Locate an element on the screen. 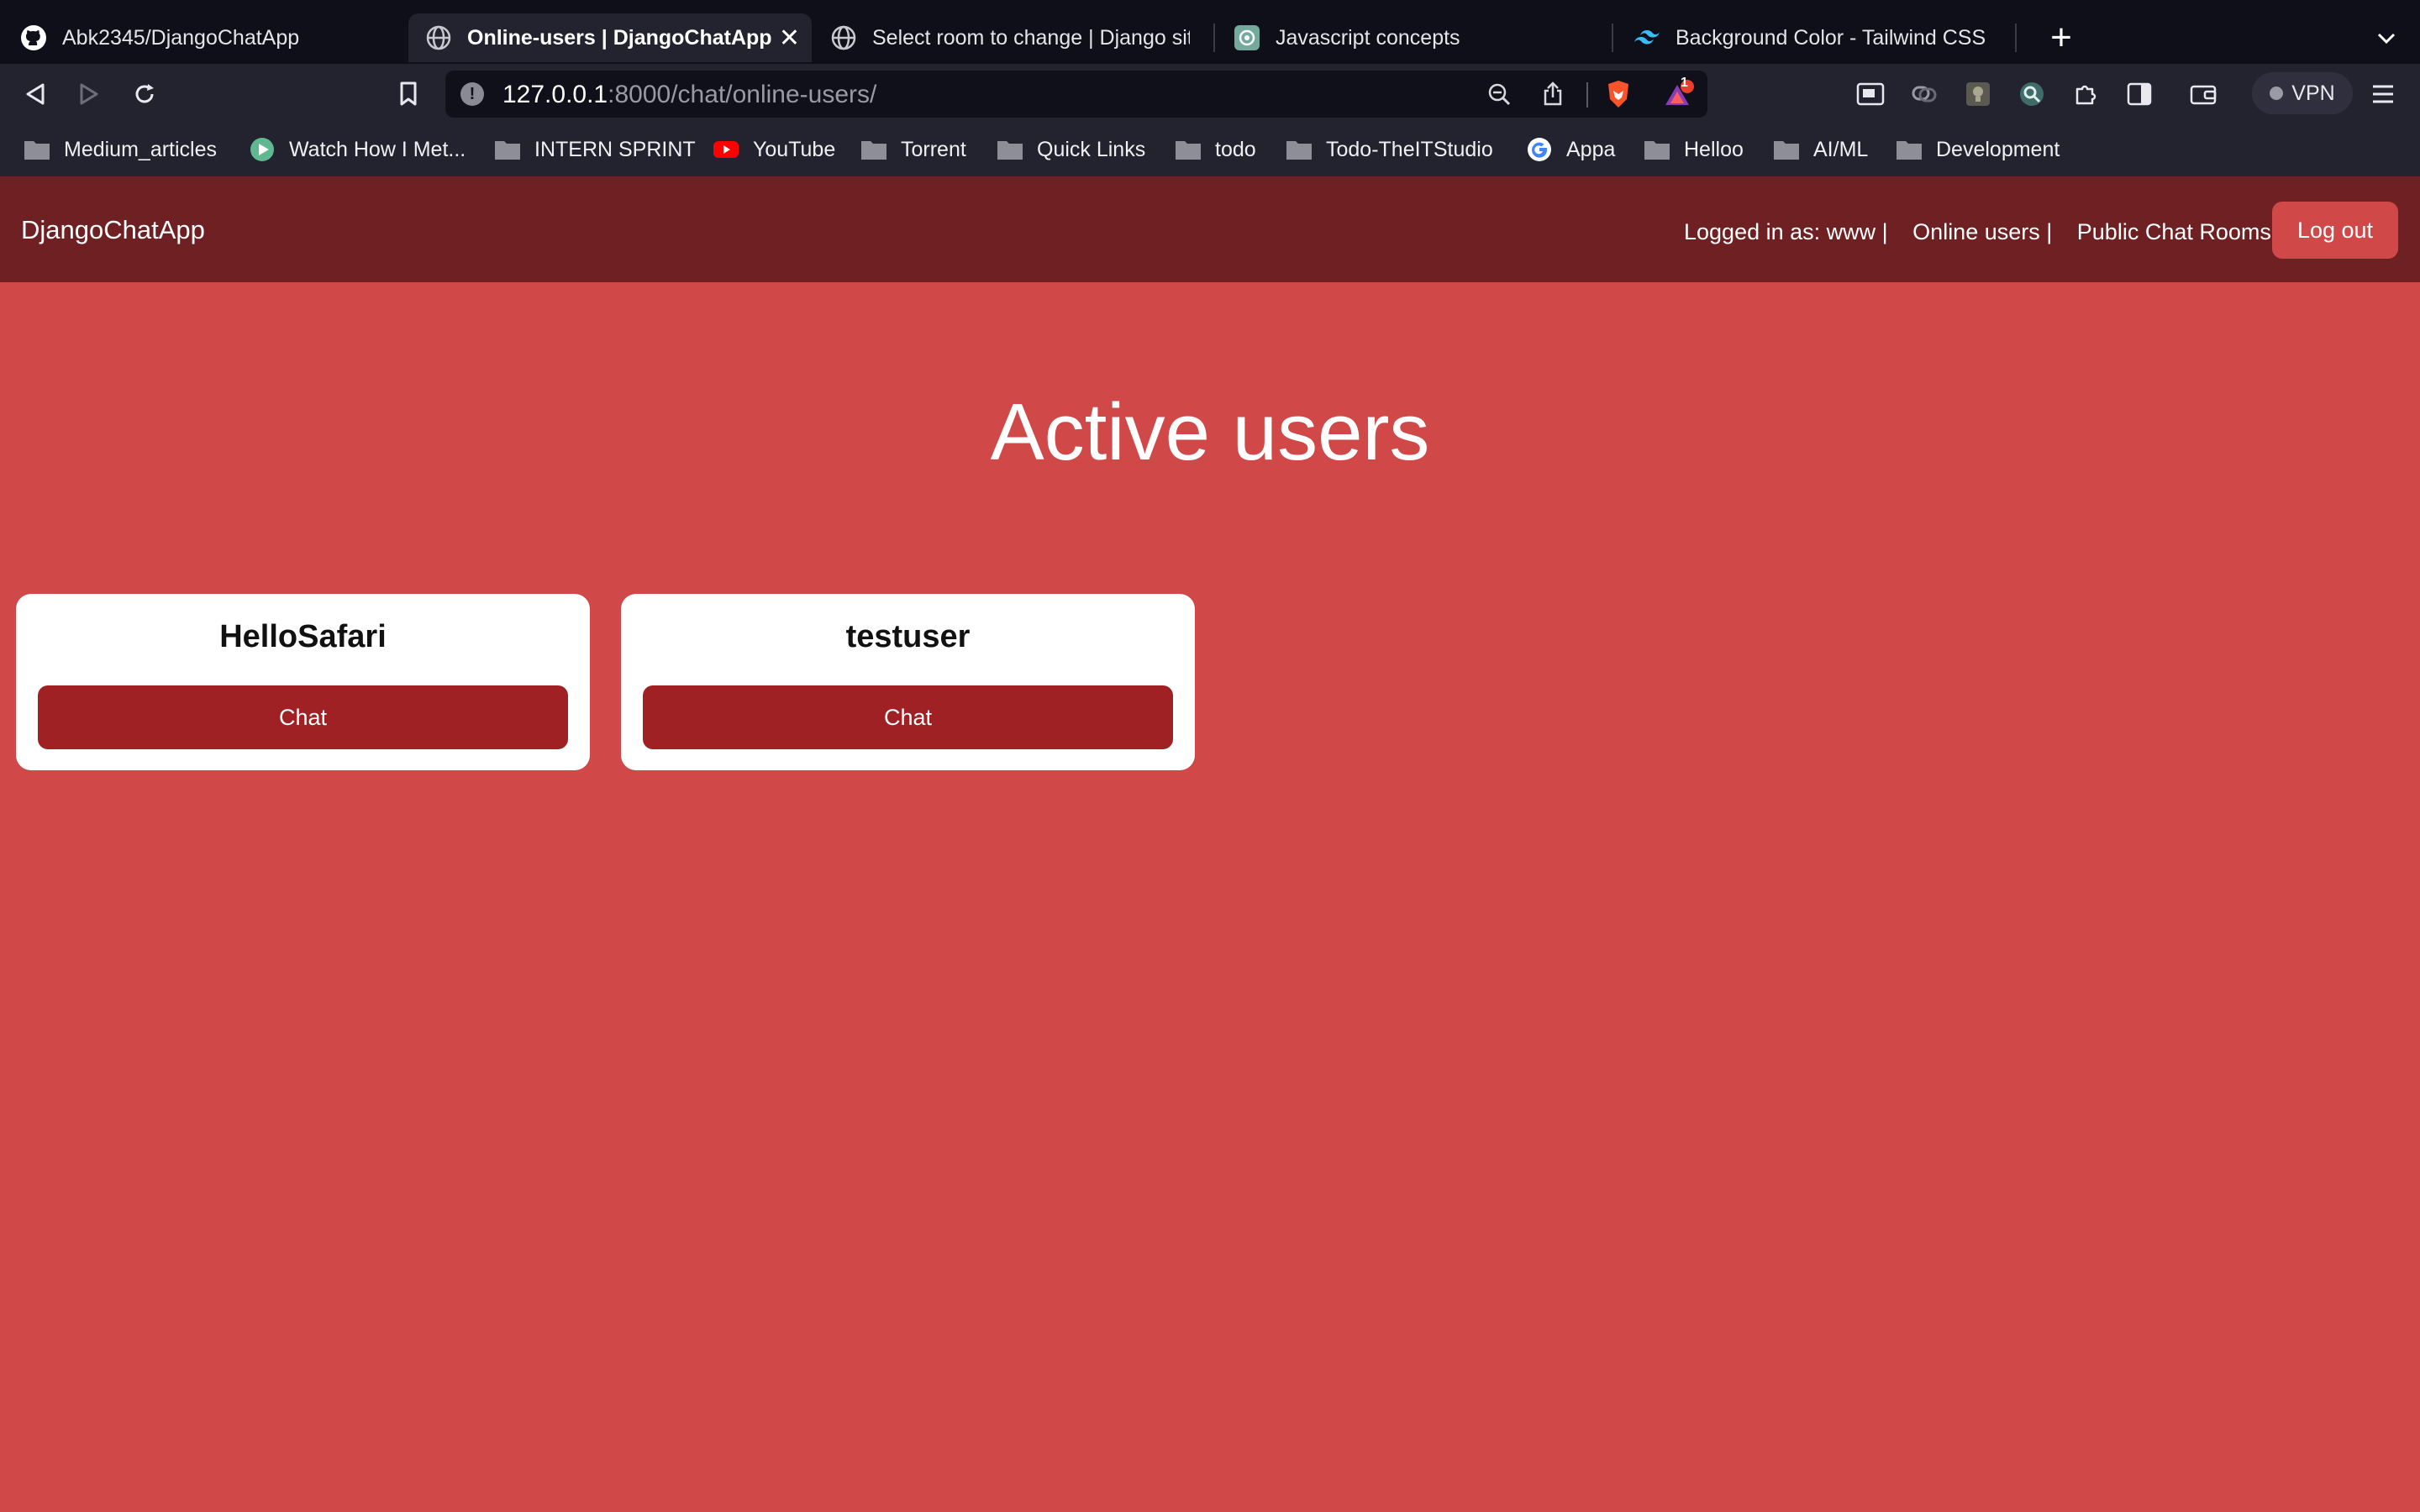  extension-search-icon is located at coordinates (2032, 94).